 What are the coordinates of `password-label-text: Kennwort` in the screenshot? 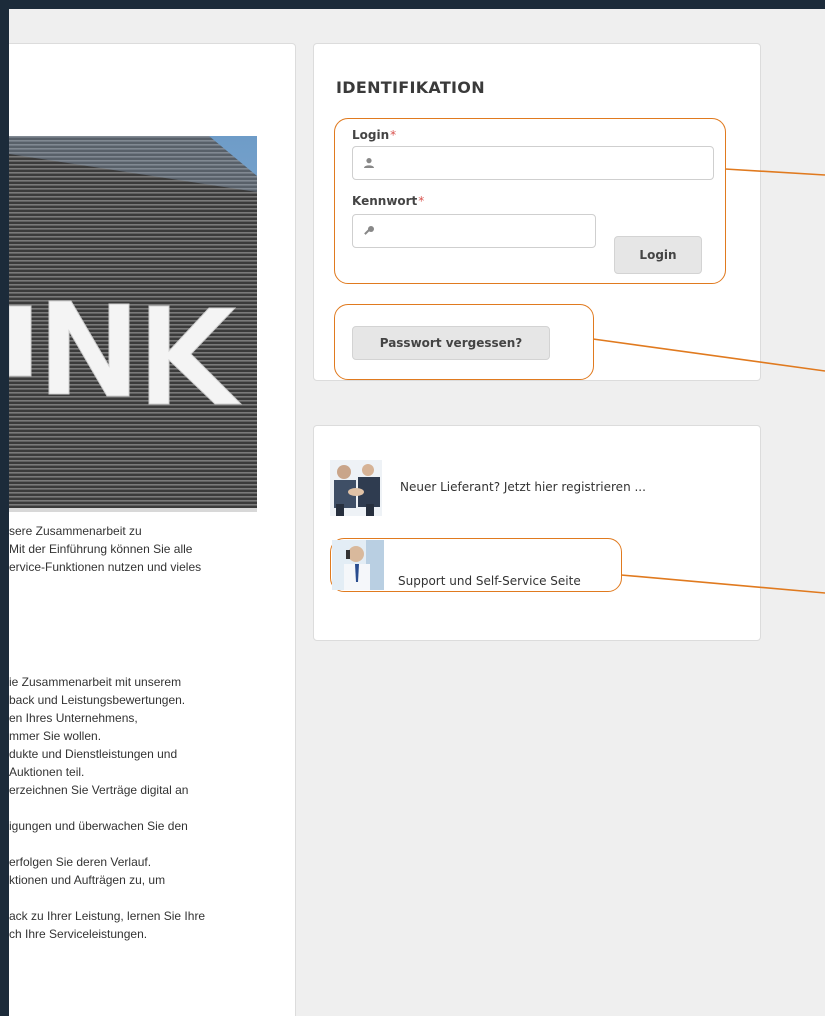 It's located at (385, 201).